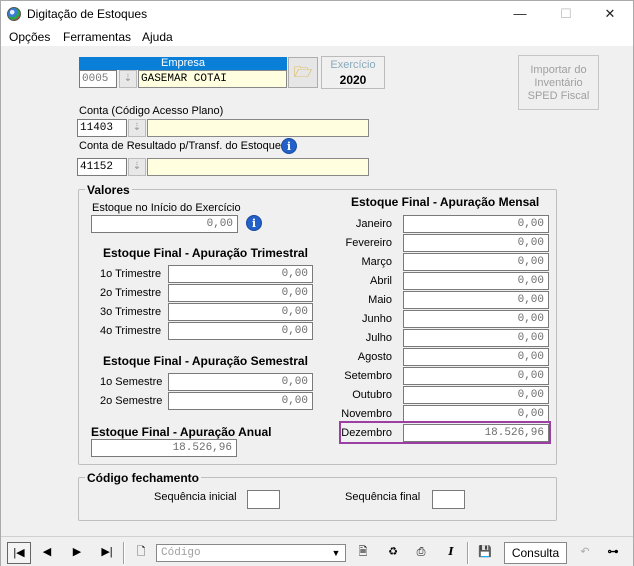 The height and width of the screenshot is (566, 634). What do you see at coordinates (181, 553) in the screenshot?
I see `codigo-placeholder: Código` at bounding box center [181, 553].